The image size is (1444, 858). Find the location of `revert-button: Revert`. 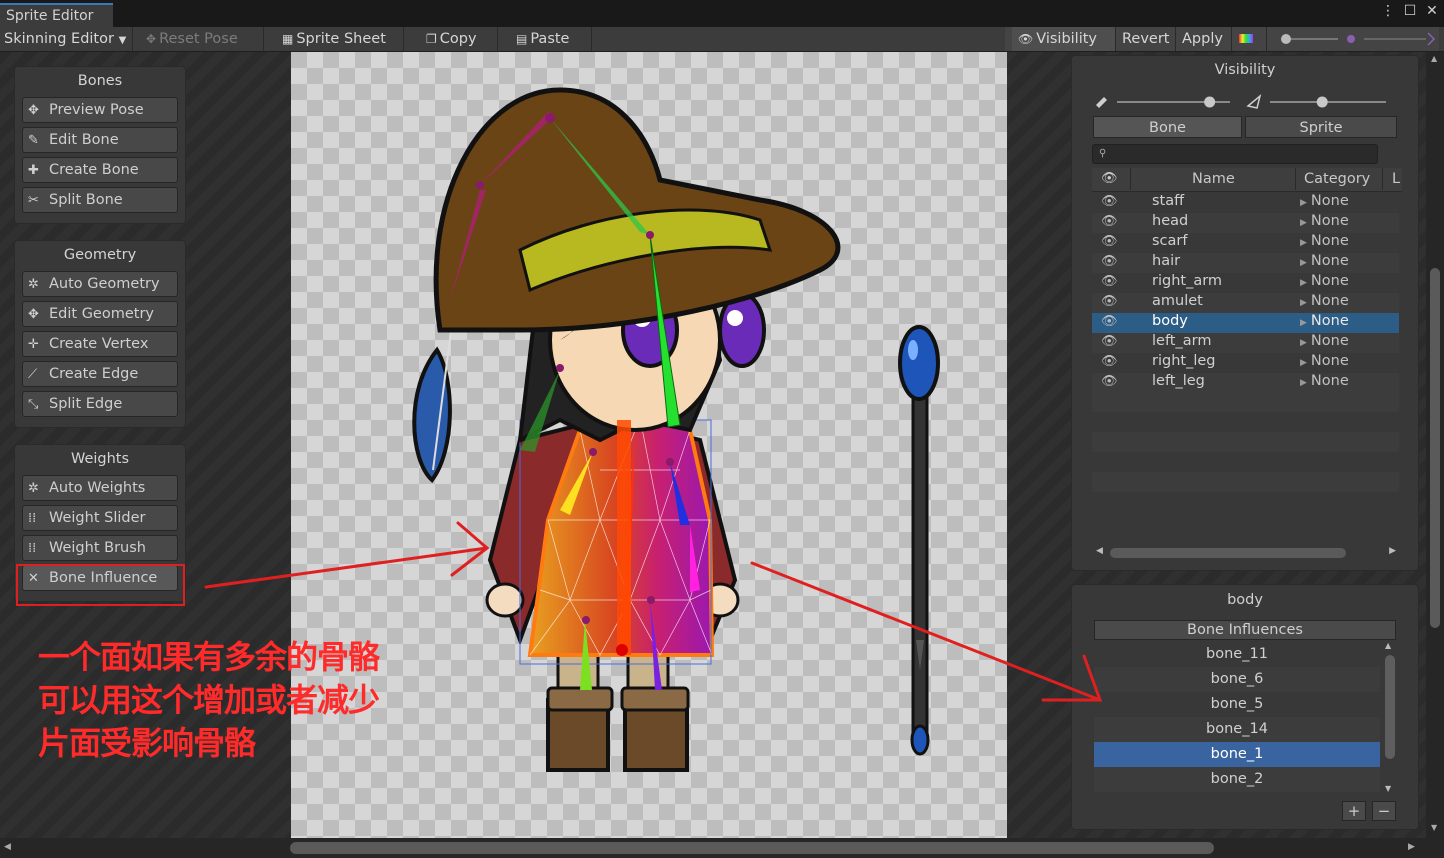

revert-button: Revert is located at coordinates (1146, 39).